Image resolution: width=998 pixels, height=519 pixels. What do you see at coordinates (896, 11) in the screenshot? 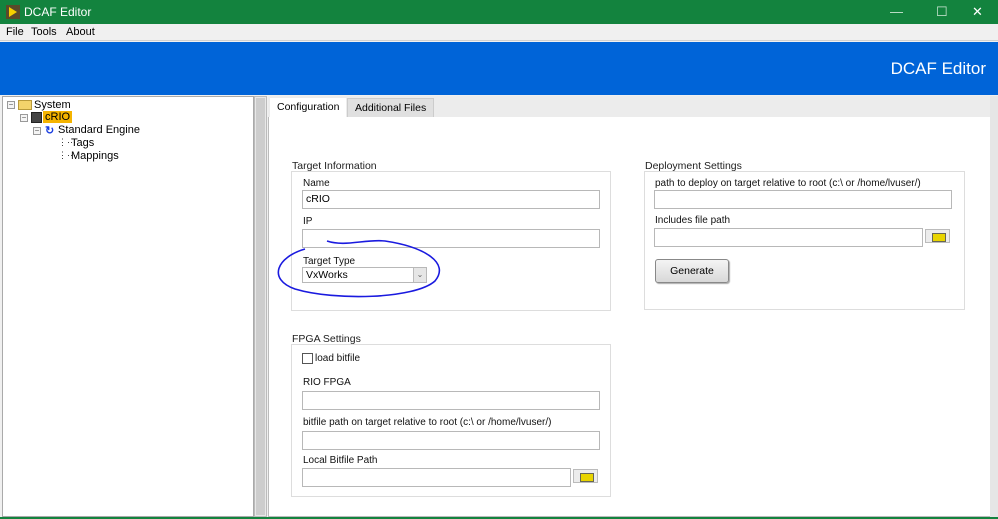
I see `minimize-button: —` at bounding box center [896, 11].